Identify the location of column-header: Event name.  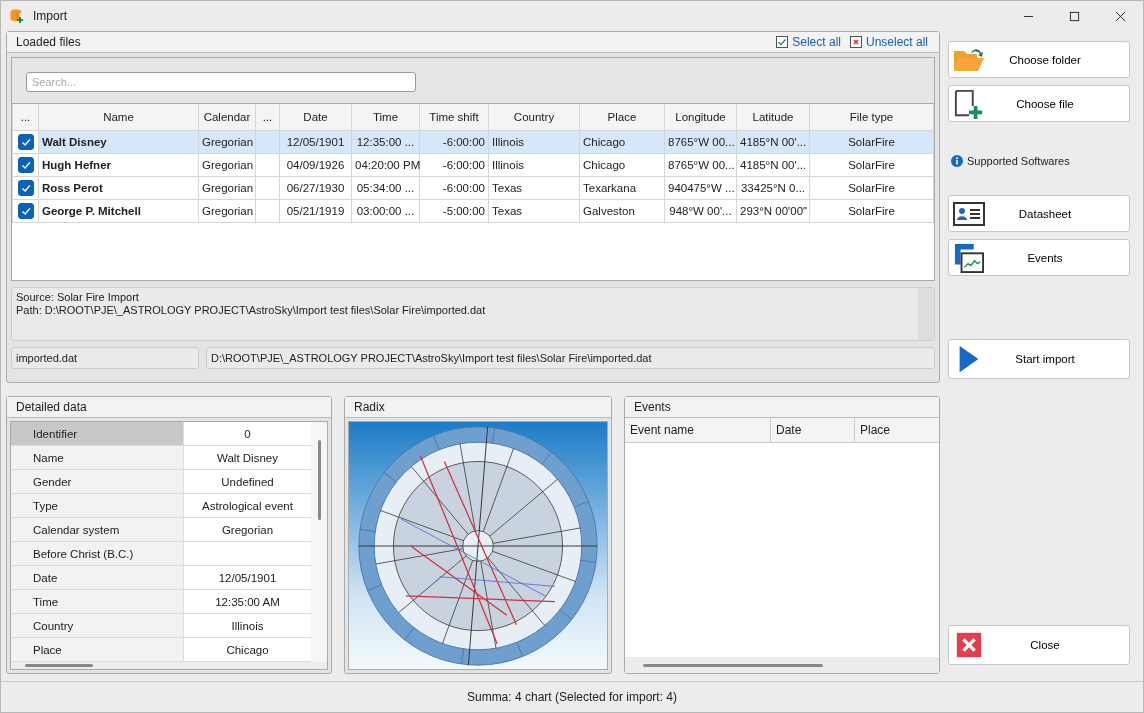
(698, 430).